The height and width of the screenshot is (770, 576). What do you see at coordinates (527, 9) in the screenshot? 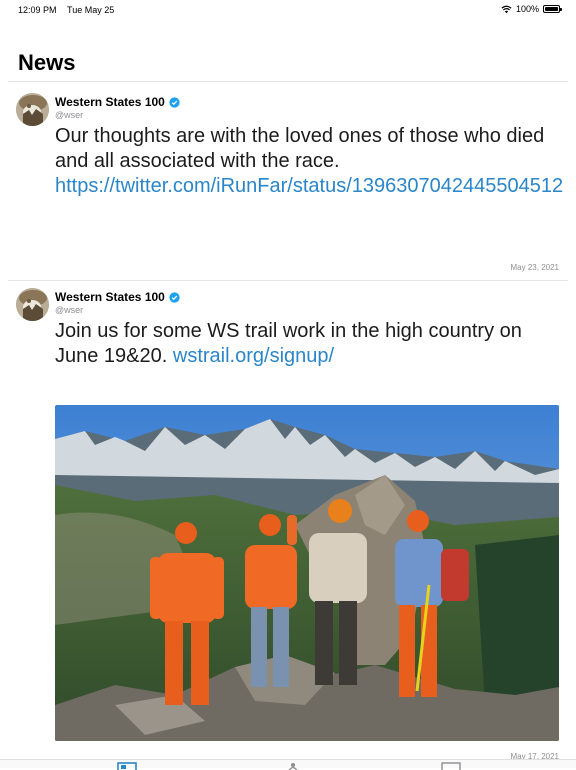
I see `battery-percent: 100%` at bounding box center [527, 9].